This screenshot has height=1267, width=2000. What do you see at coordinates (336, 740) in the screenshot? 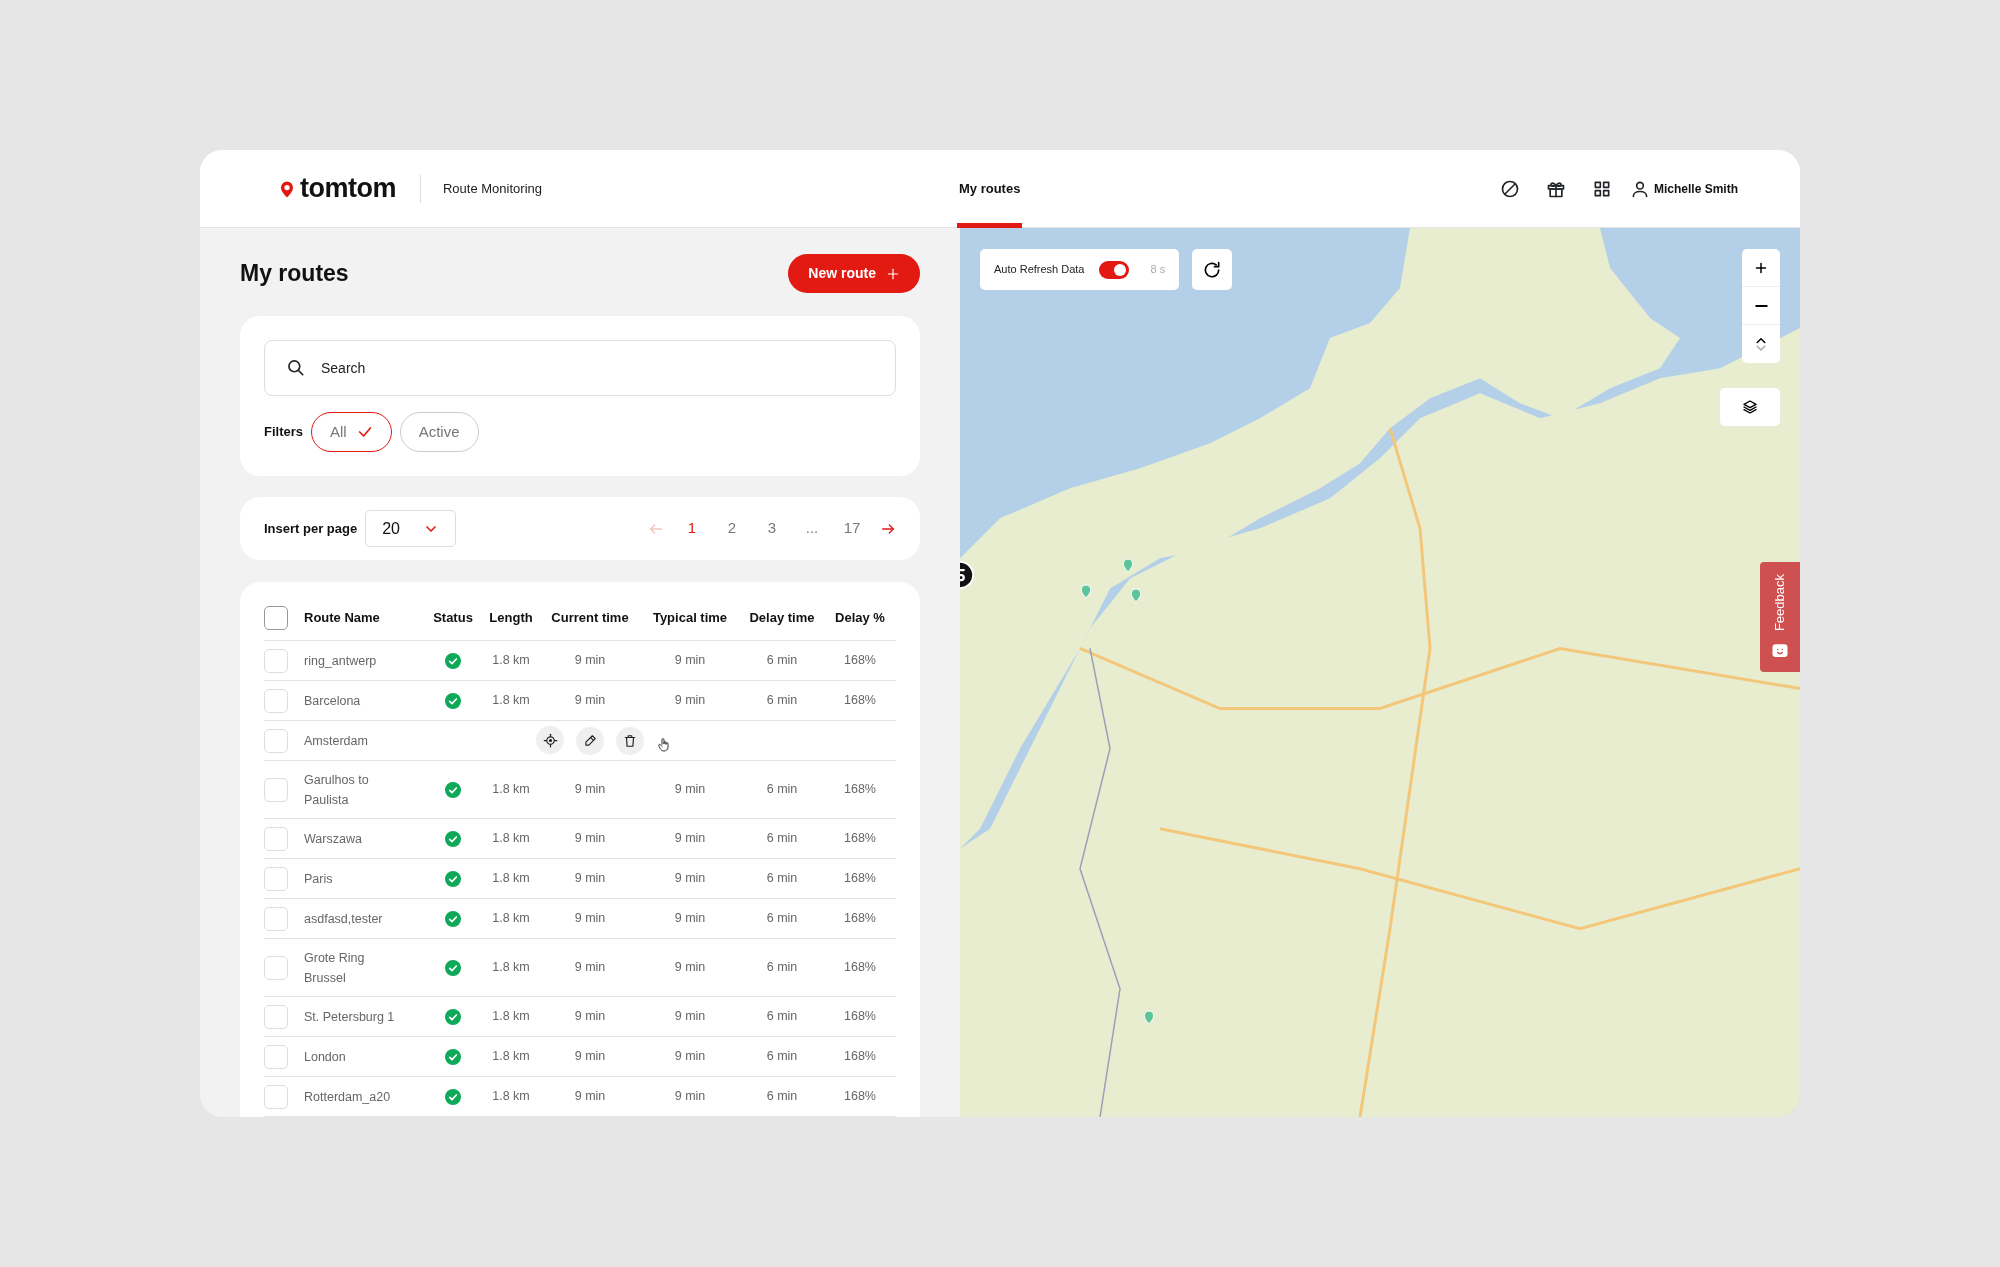
I see `route-name: Amsterdam` at bounding box center [336, 740].